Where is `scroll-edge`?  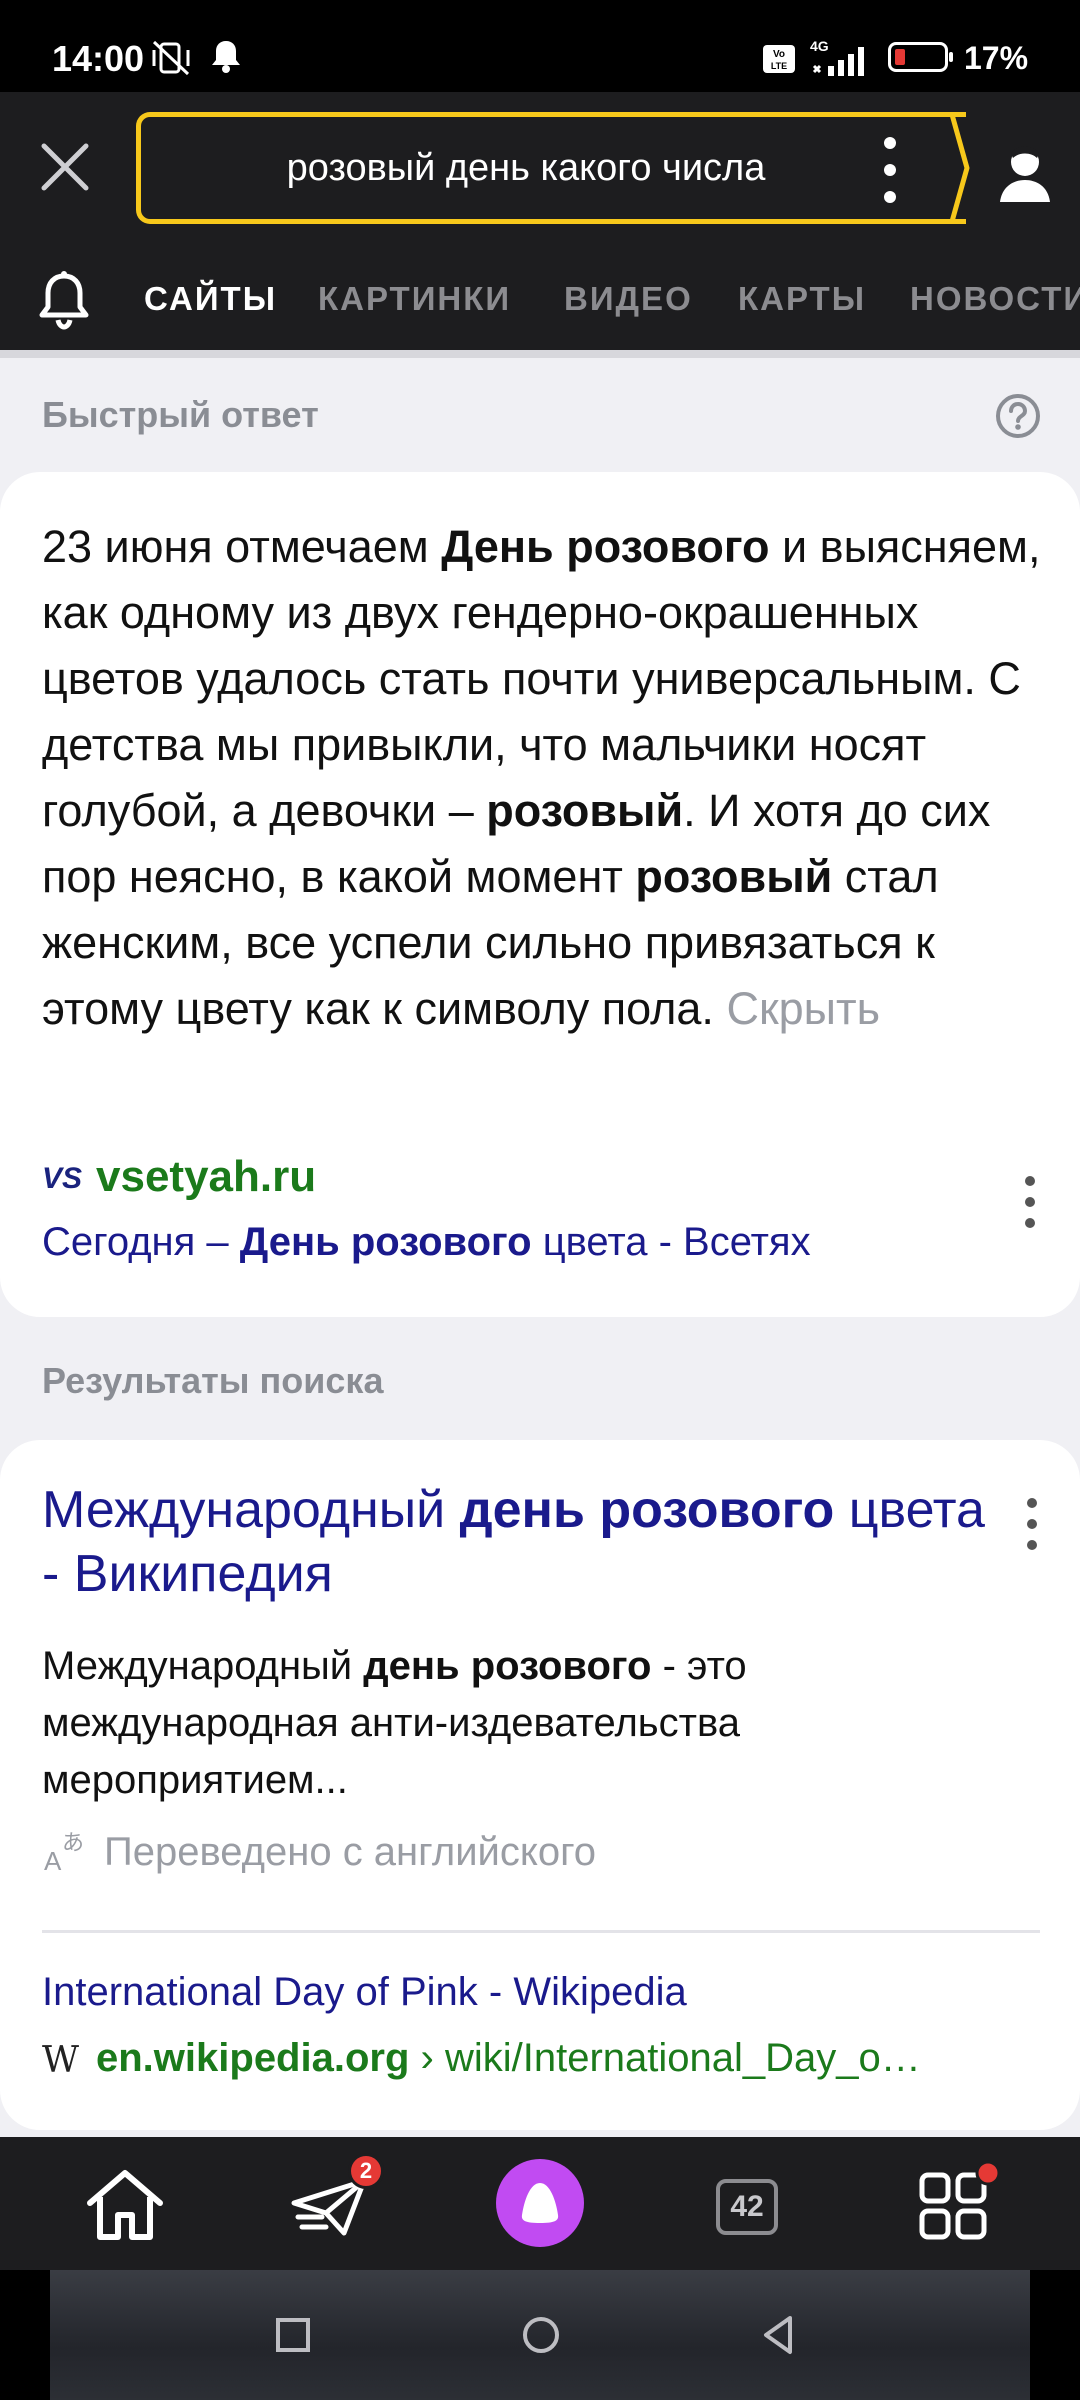 scroll-edge is located at coordinates (540, 354).